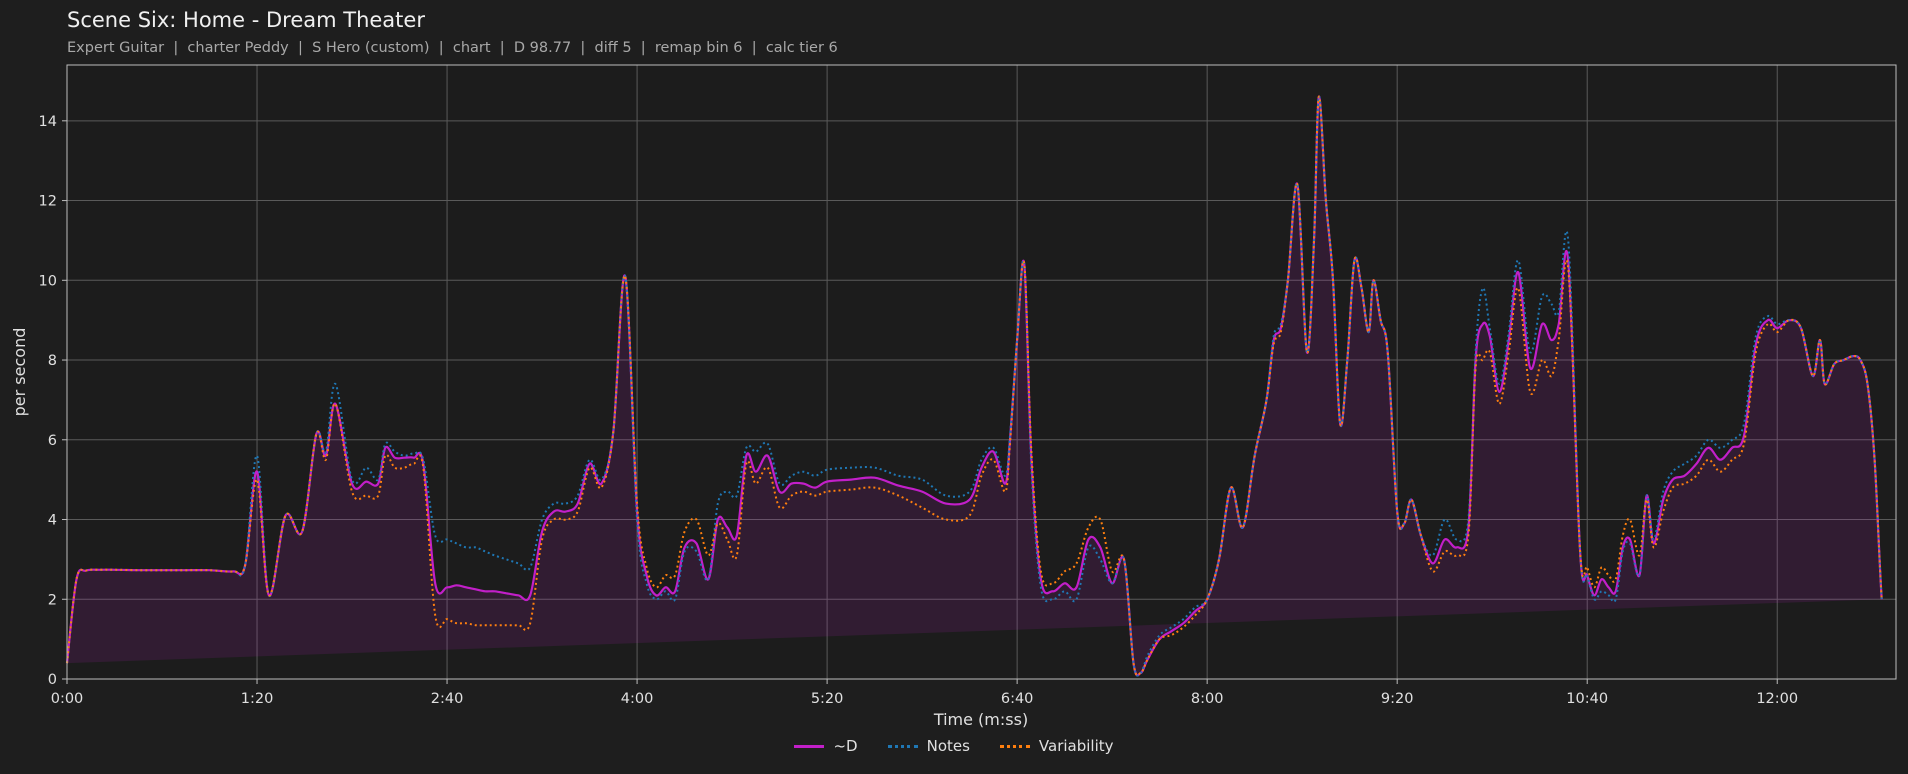 This screenshot has width=1908, height=774. I want to click on legend-item-variability: Variability, so click(1056, 746).